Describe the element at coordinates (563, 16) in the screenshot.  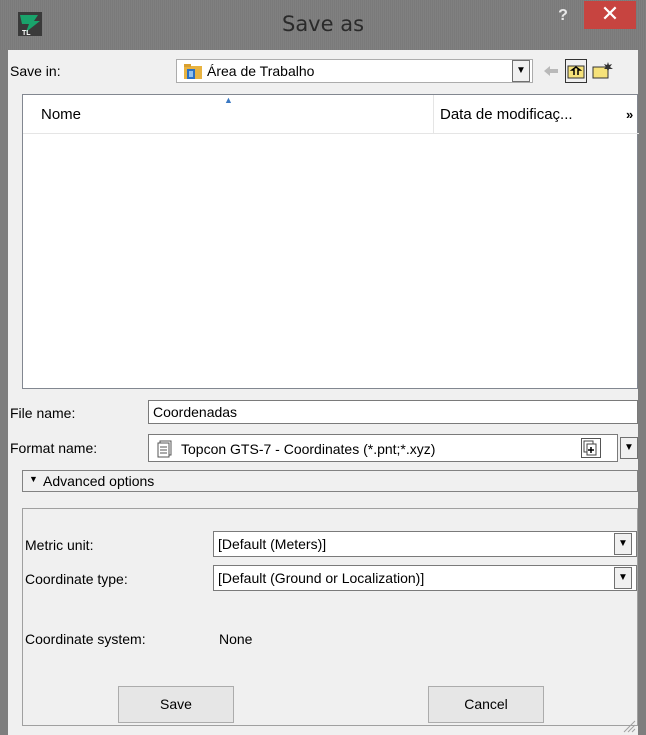
I see `help-button: ?` at that location.